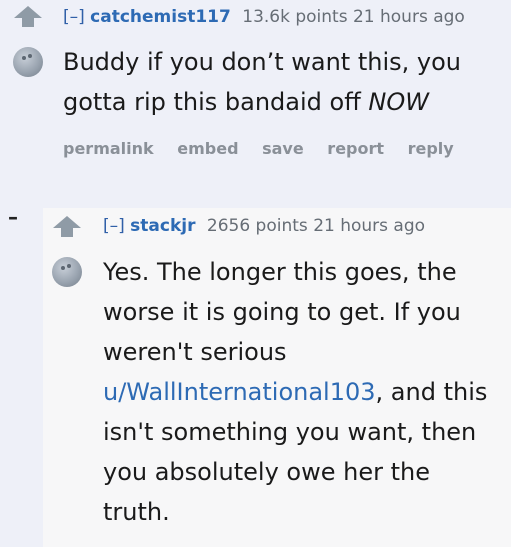 The width and height of the screenshot is (511, 547). I want to click on permalink-button: permalink, so click(108, 148).